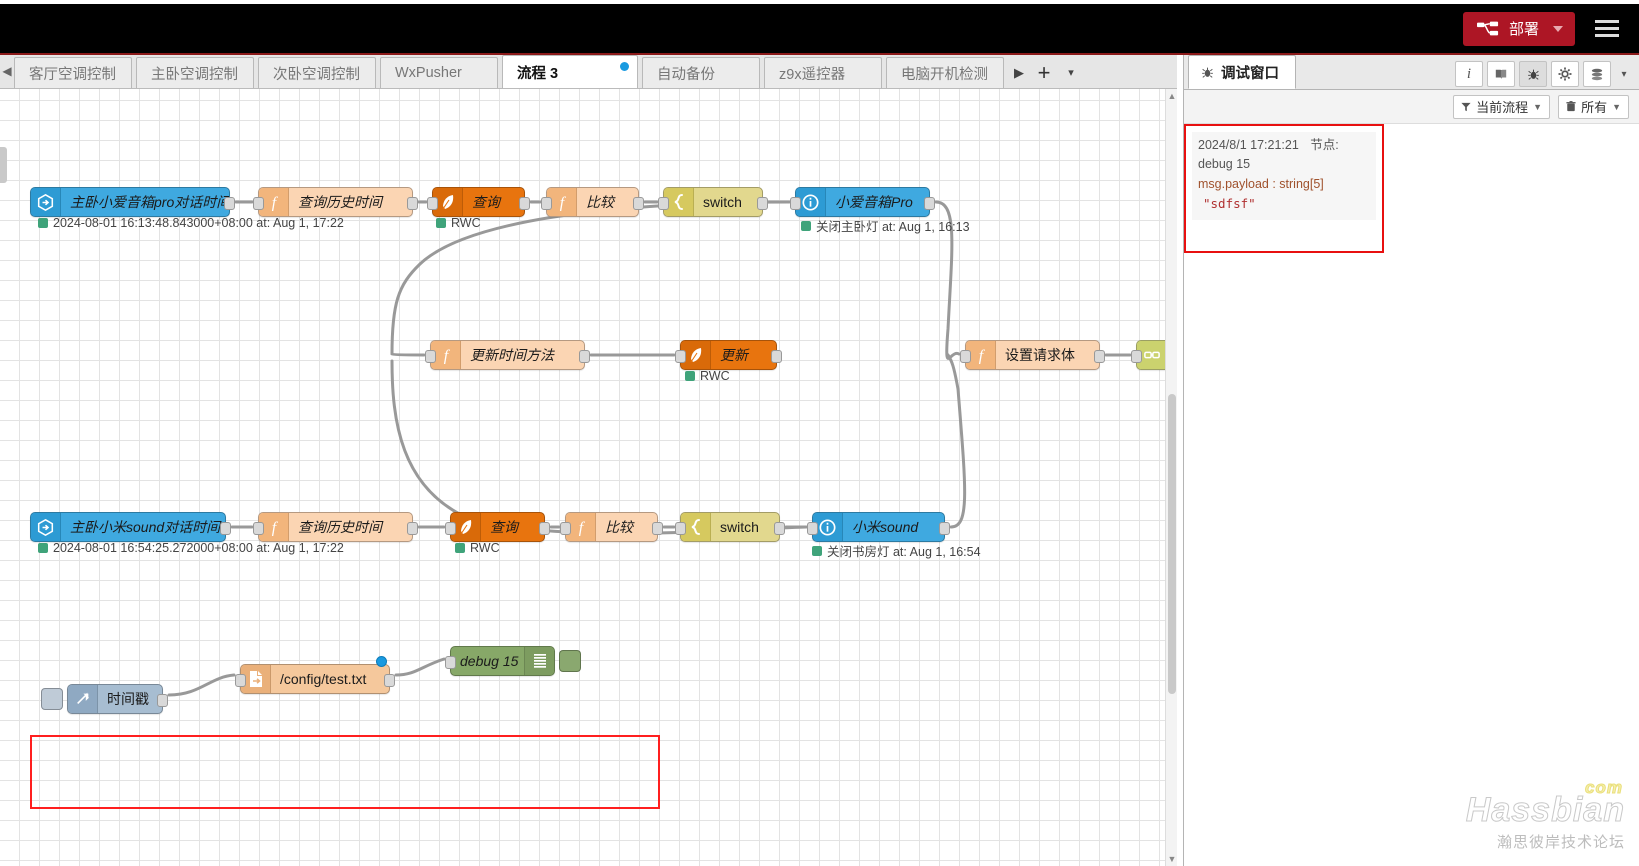 Image resolution: width=1639 pixels, height=866 pixels. What do you see at coordinates (1518, 28) in the screenshot?
I see `deploy-button: 部署` at bounding box center [1518, 28].